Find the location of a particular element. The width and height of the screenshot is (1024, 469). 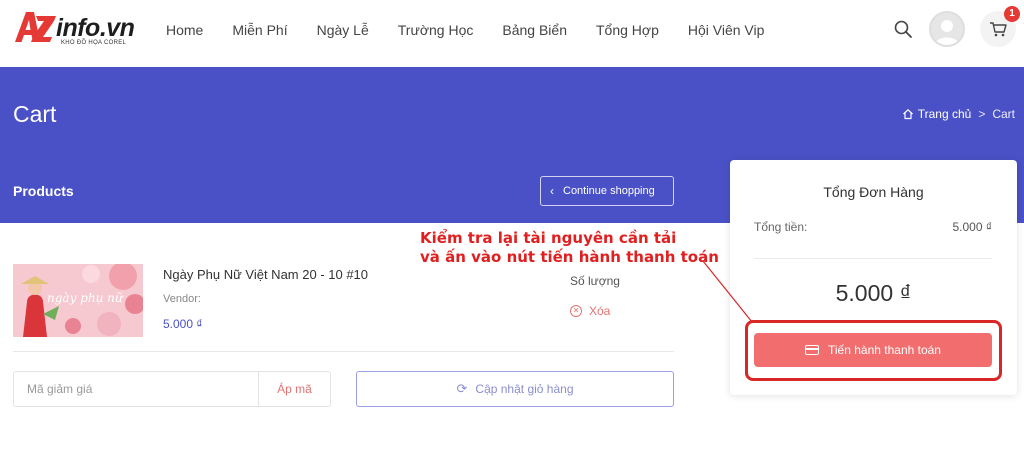

nav-hoi-vien-vip: Hội Viên Vip is located at coordinates (726, 30).